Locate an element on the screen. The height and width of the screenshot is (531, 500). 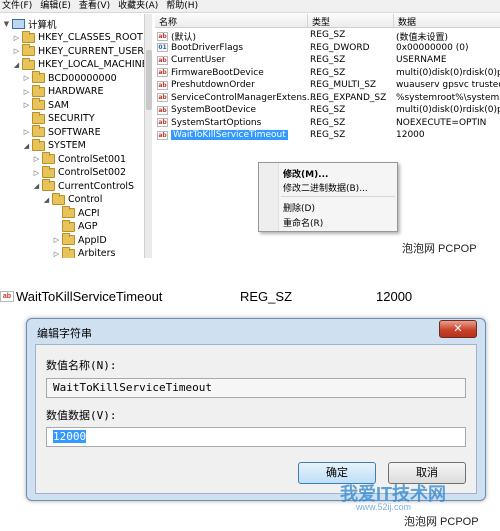
tree-node-label: AppID is located at coordinates (92, 240).